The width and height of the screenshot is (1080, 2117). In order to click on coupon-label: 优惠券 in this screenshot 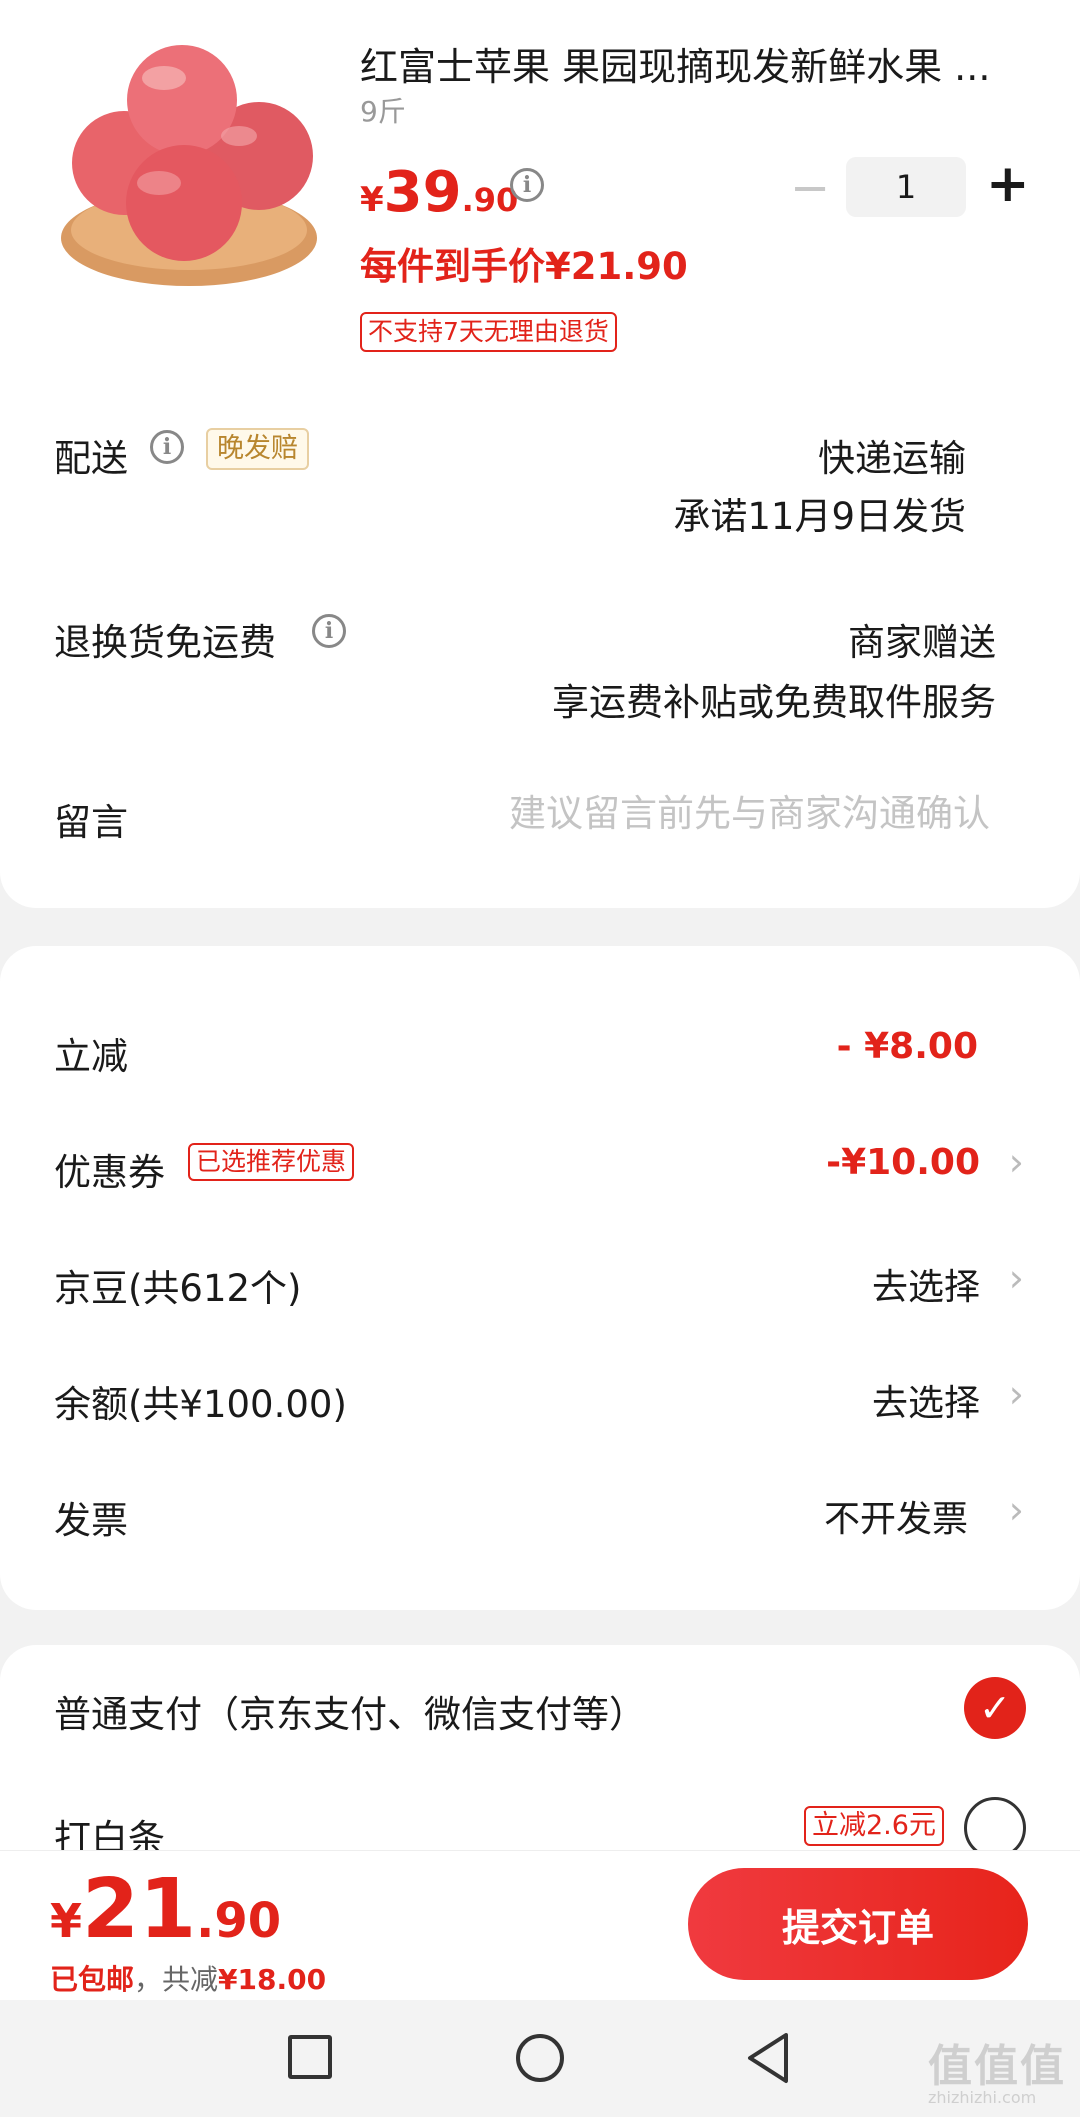, I will do `click(109, 1172)`.